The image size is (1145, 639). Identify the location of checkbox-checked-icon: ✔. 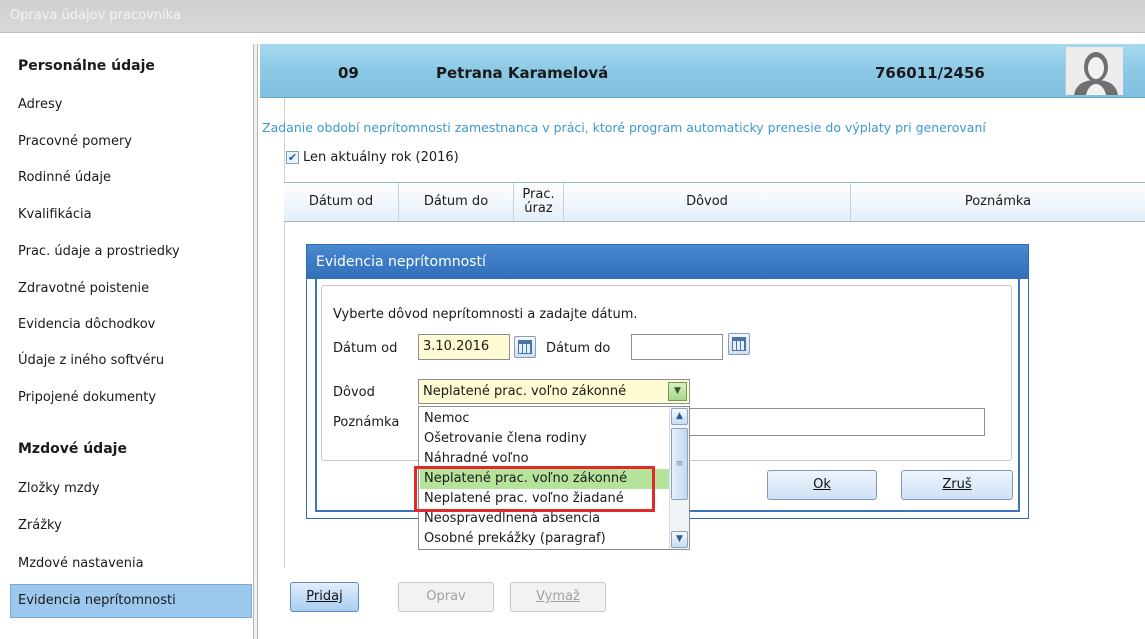
(292, 157).